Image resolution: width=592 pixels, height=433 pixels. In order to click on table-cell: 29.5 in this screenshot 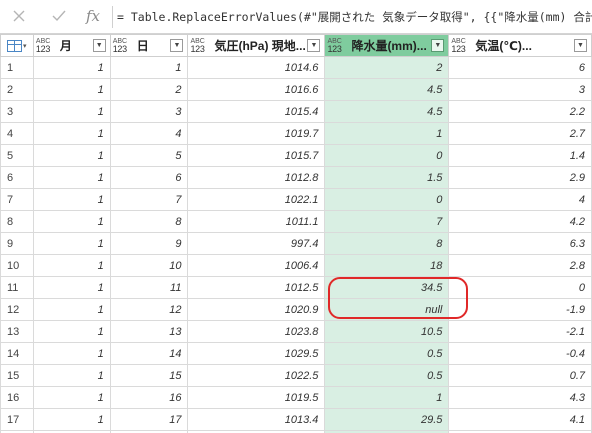, I will do `click(387, 419)`.